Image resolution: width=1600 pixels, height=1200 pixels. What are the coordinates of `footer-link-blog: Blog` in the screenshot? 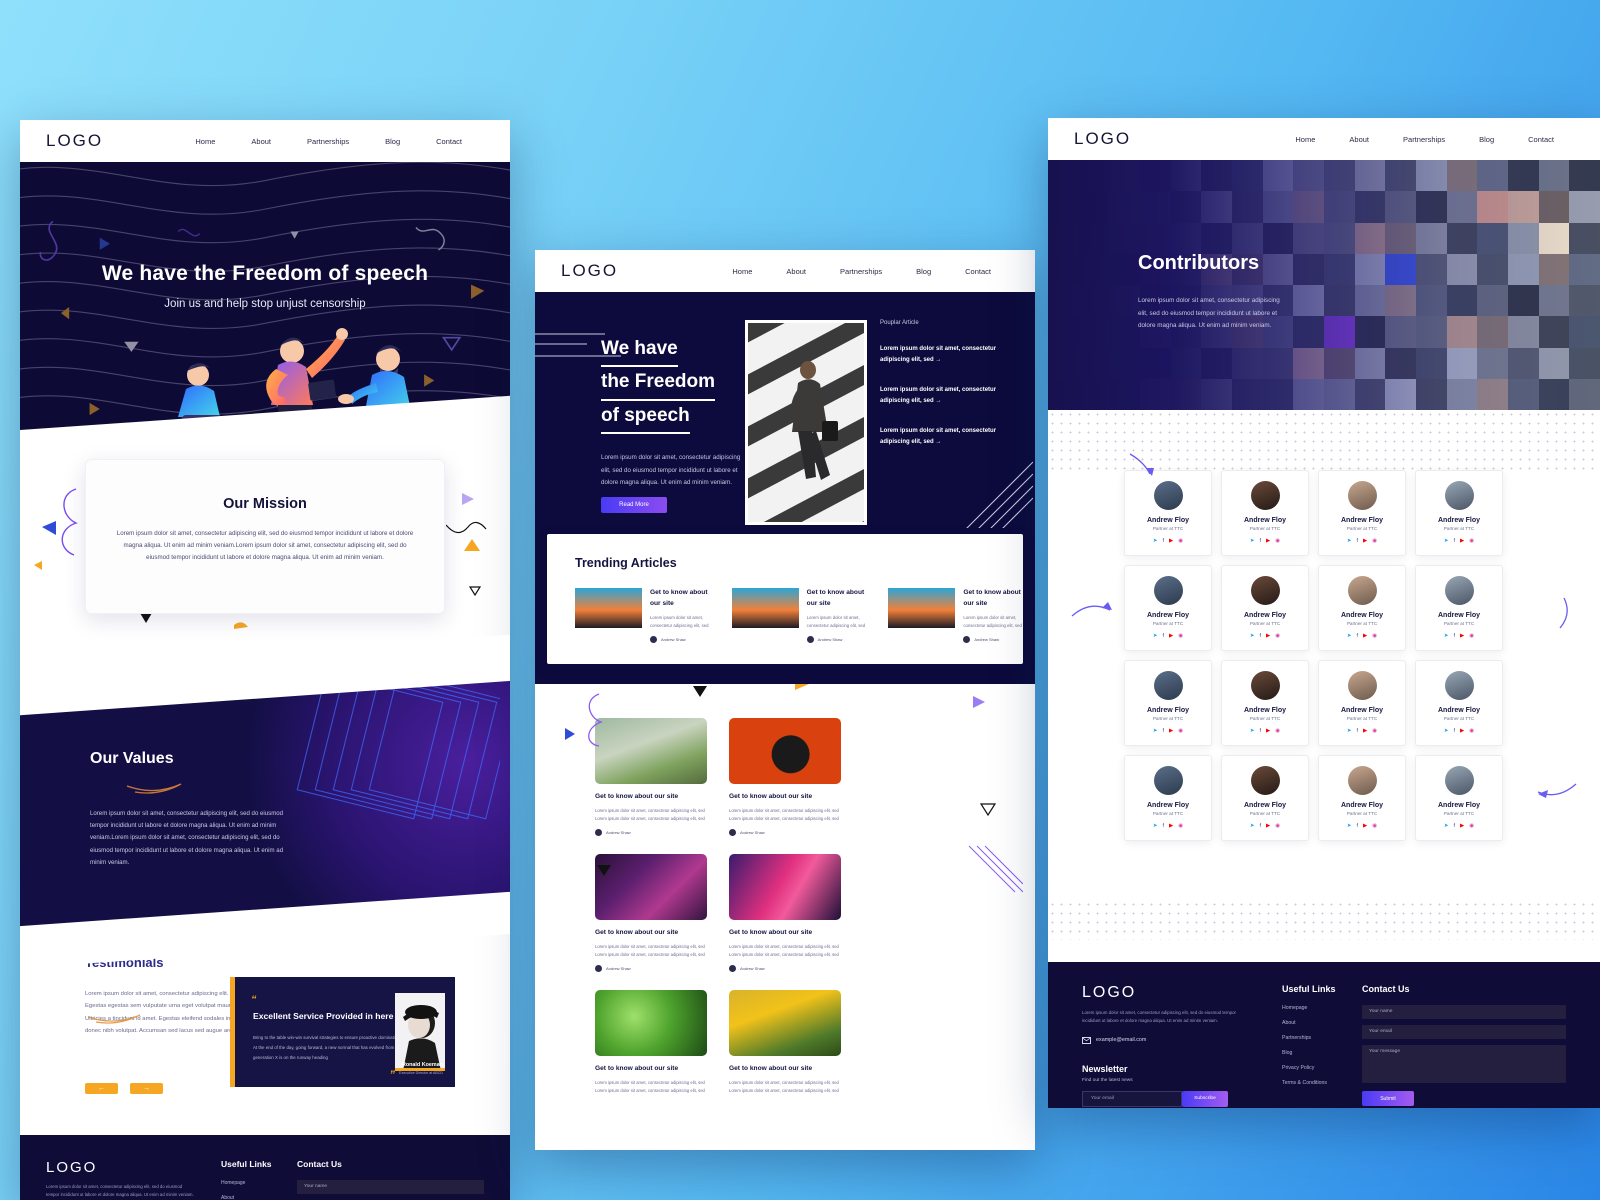 It's located at (1322, 1053).